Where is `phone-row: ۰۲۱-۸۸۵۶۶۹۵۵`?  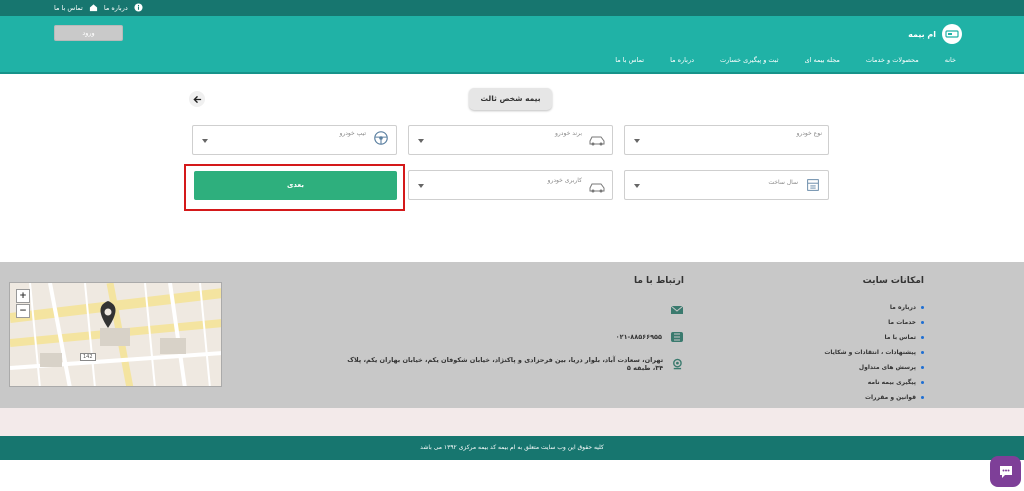
phone-row: ۰۲۱-۸۸۵۶۶۹۵۵ is located at coordinates (511, 336).